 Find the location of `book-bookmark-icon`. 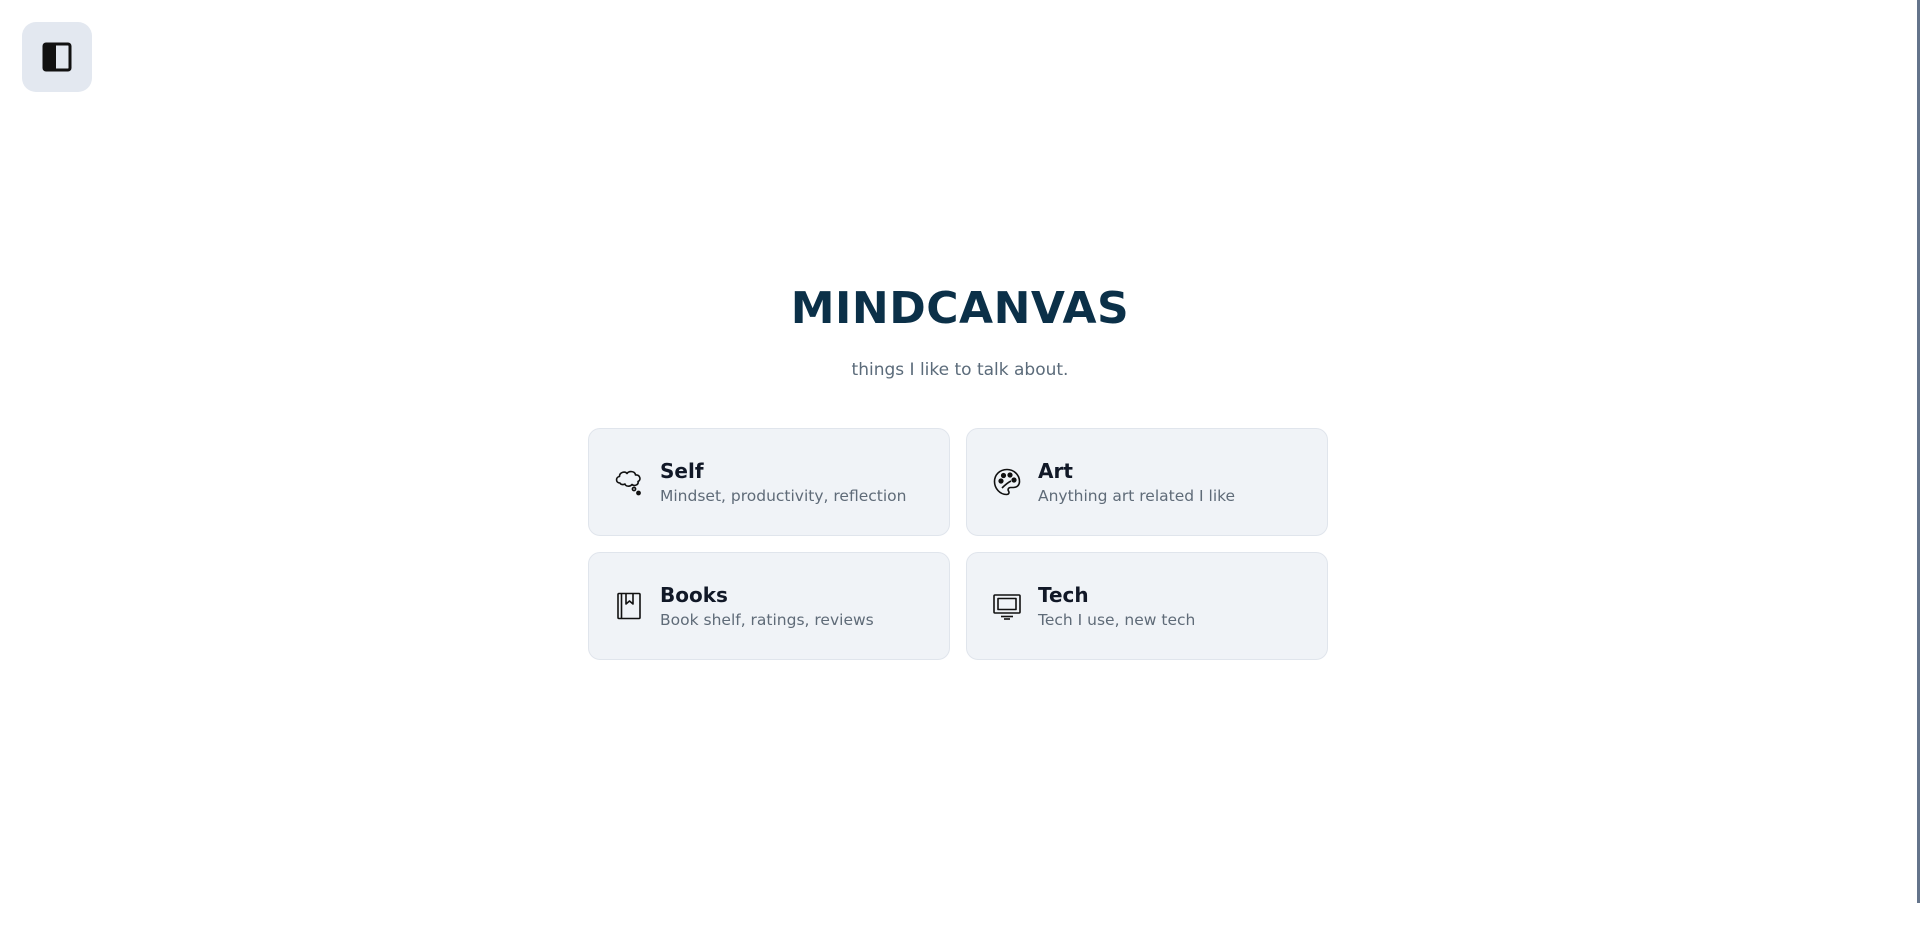

book-bookmark-icon is located at coordinates (629, 606).